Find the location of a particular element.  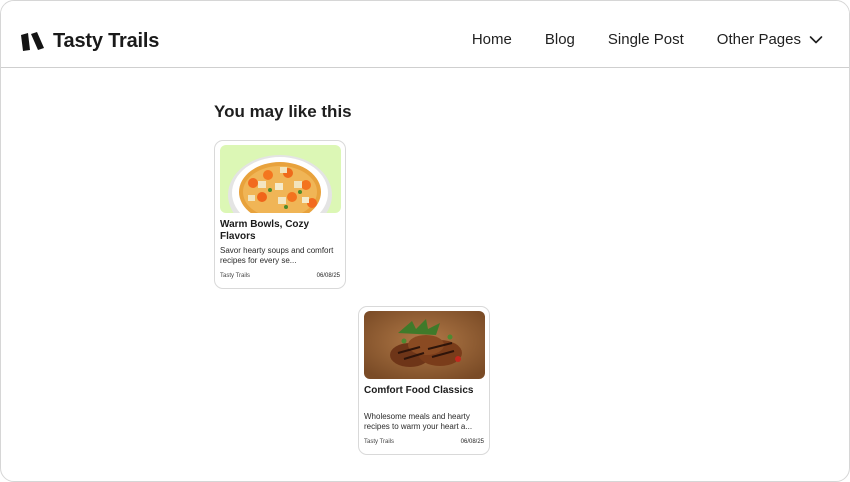

grilled-chicken-image is located at coordinates (424, 345).